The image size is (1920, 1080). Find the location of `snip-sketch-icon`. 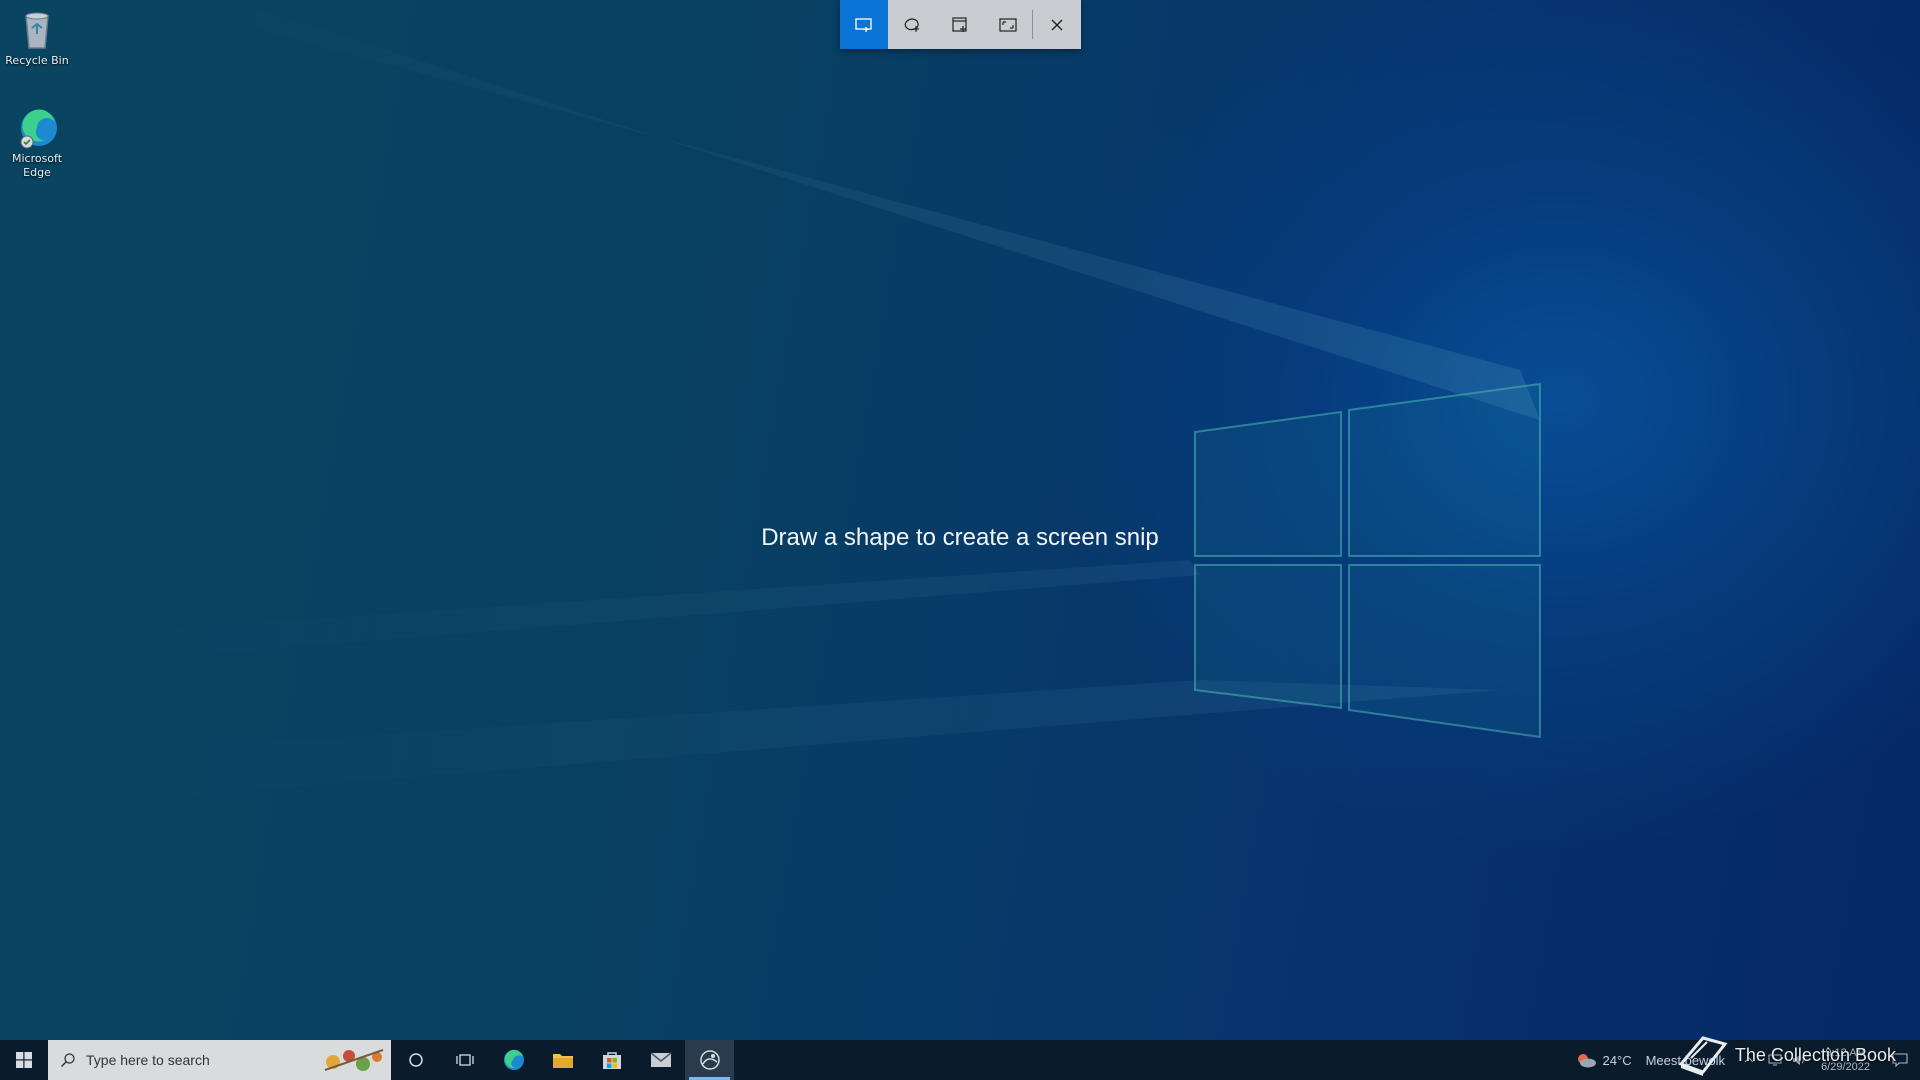

snip-sketch-icon is located at coordinates (709, 1060).